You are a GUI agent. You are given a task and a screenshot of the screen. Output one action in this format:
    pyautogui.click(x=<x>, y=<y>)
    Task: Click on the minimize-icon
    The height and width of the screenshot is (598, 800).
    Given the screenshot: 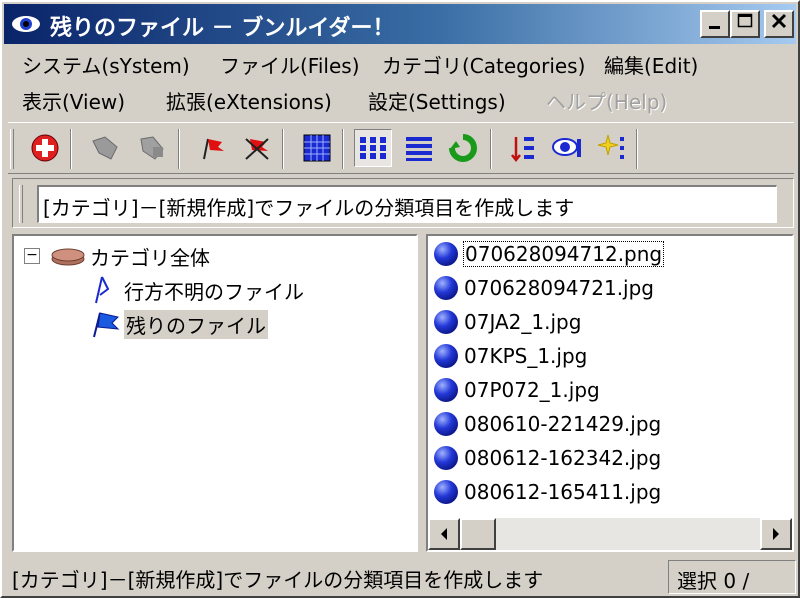 What is the action you would take?
    pyautogui.click(x=714, y=27)
    